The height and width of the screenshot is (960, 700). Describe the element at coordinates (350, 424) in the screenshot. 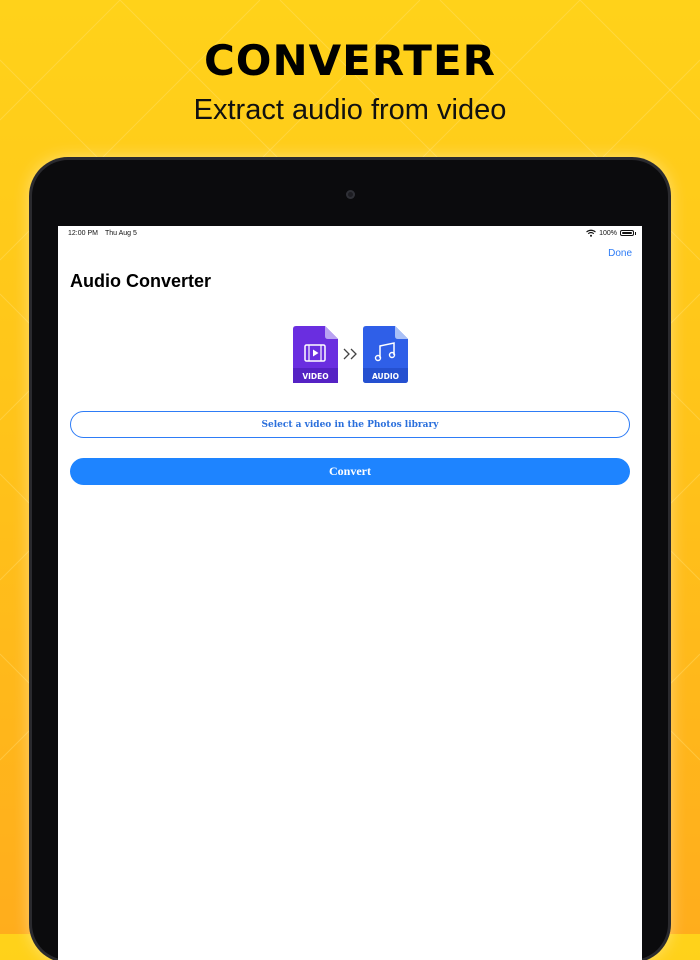

I see `select-video-button: Select a video in the Photos library` at that location.